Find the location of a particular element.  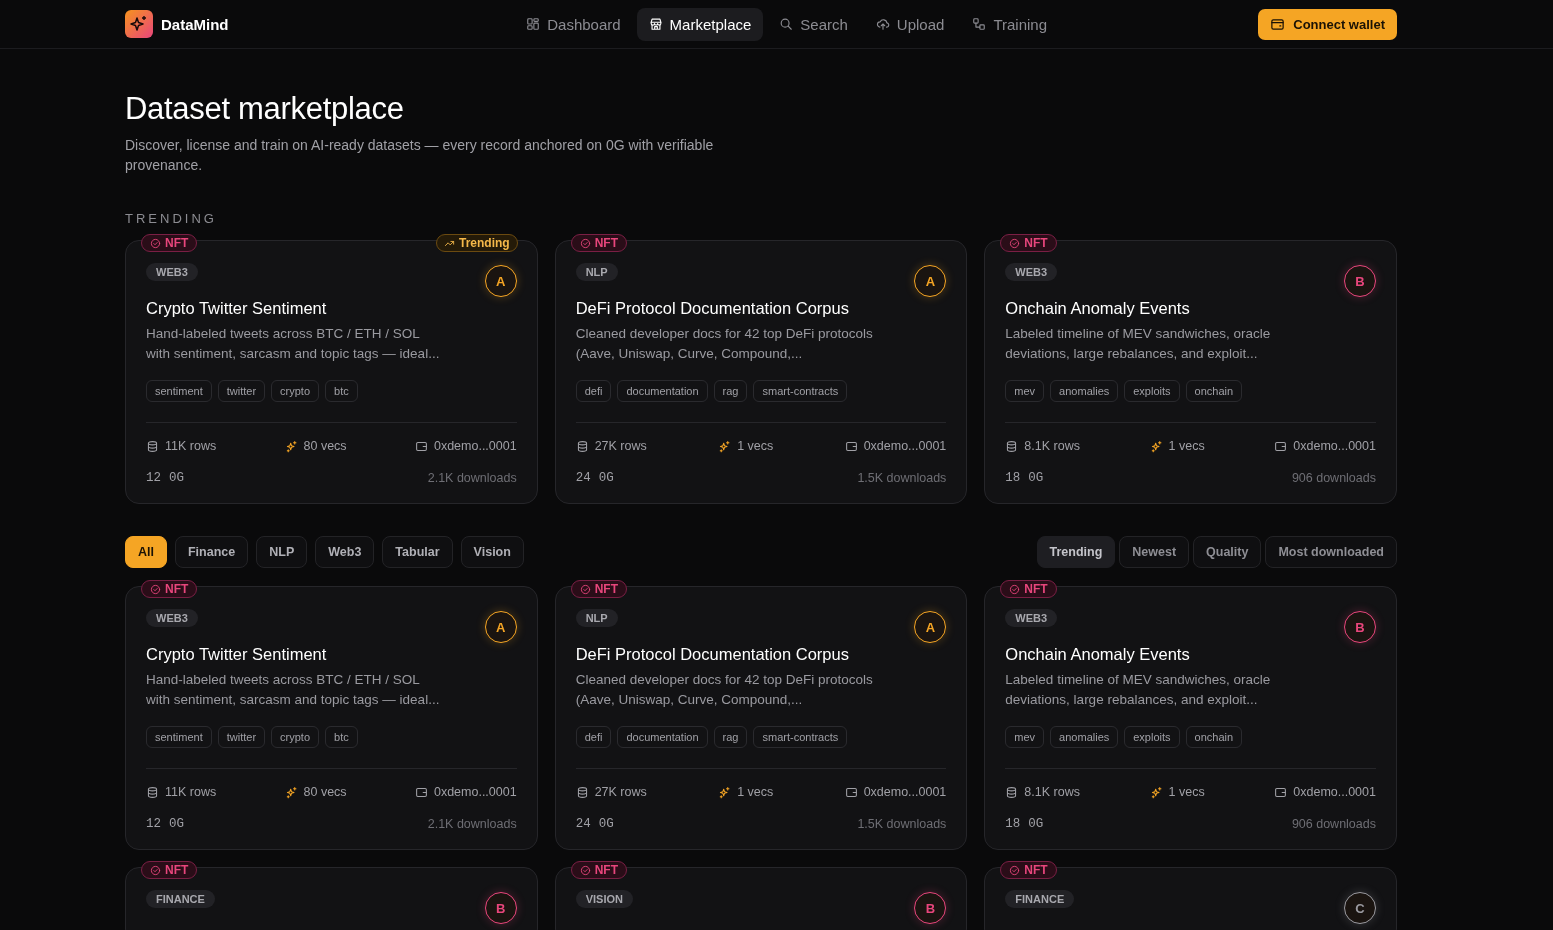

tag: defi is located at coordinates (593, 737).